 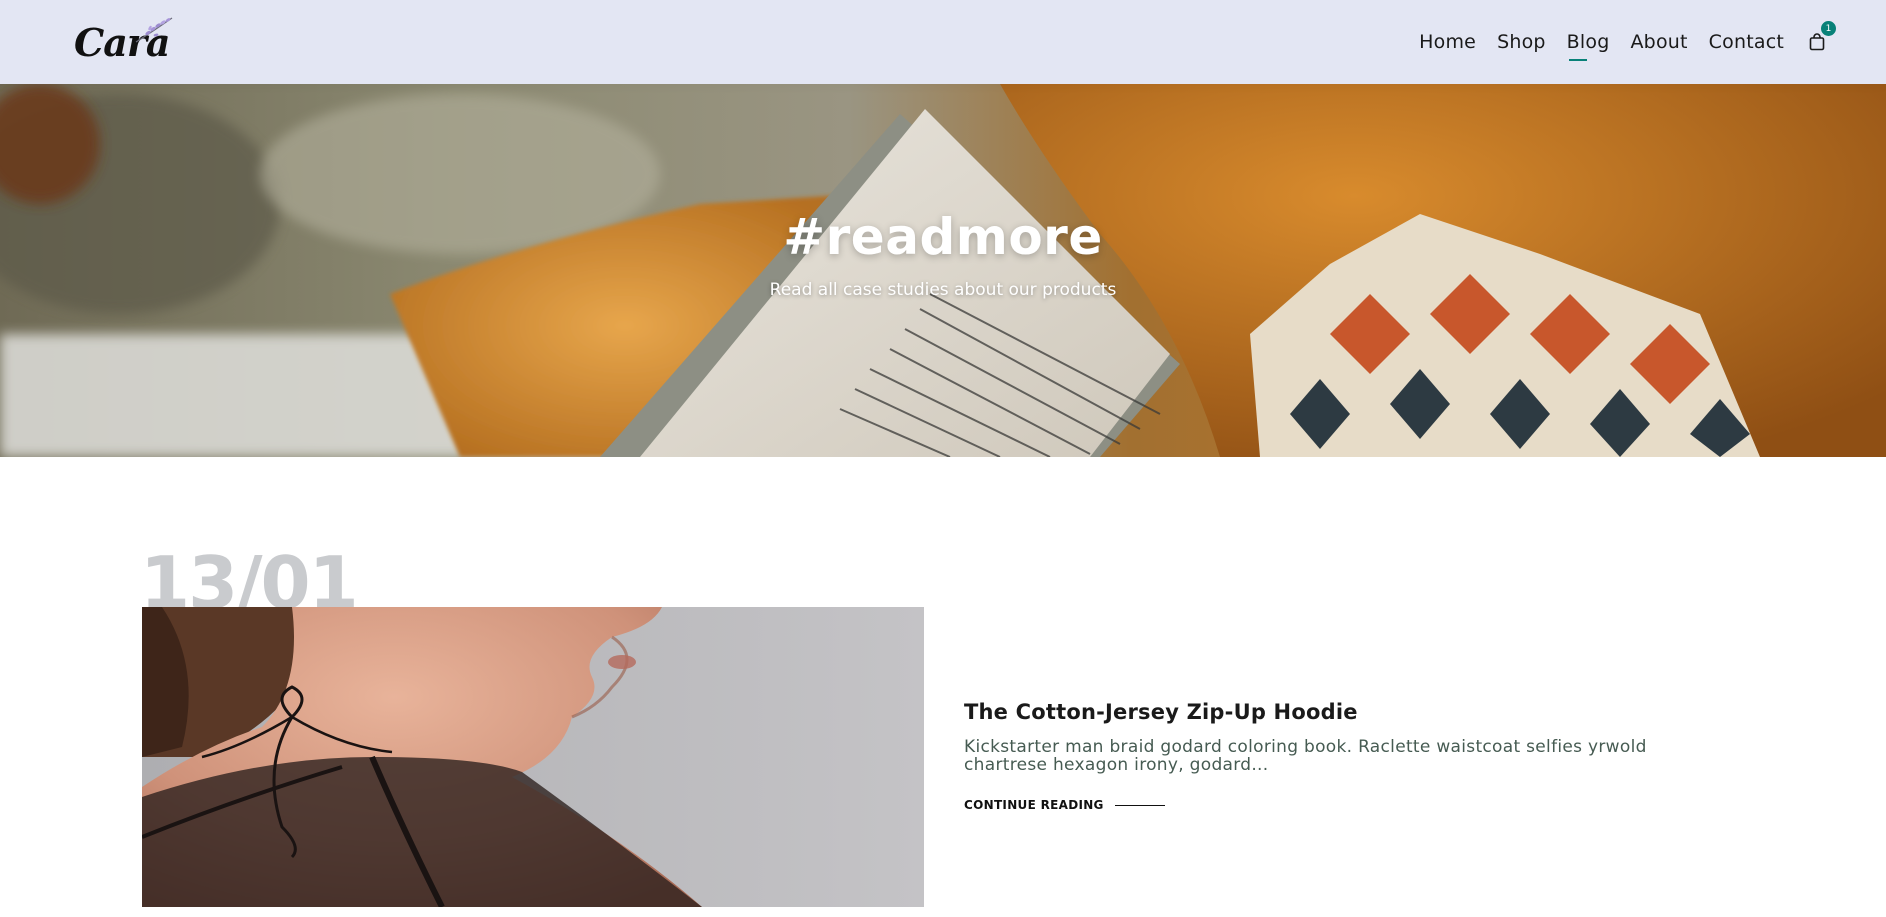 I want to click on post-title: The Cotton-Jersey Zip-Up Hoodie, so click(x=1161, y=712).